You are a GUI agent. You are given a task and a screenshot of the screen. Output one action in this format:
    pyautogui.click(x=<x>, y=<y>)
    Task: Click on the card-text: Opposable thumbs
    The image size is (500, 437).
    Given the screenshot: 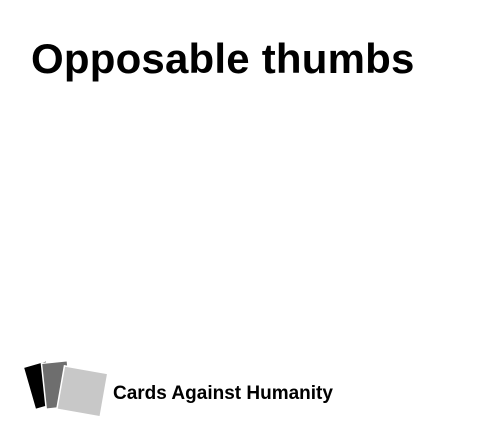 What is the action you would take?
    pyautogui.click(x=223, y=58)
    